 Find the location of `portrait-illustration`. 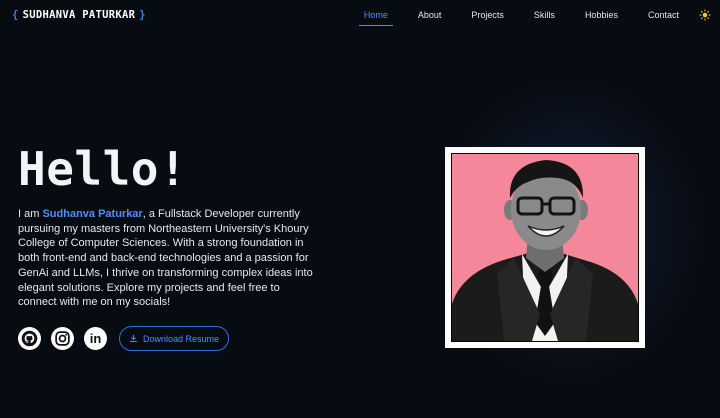

portrait-illustration is located at coordinates (545, 250).